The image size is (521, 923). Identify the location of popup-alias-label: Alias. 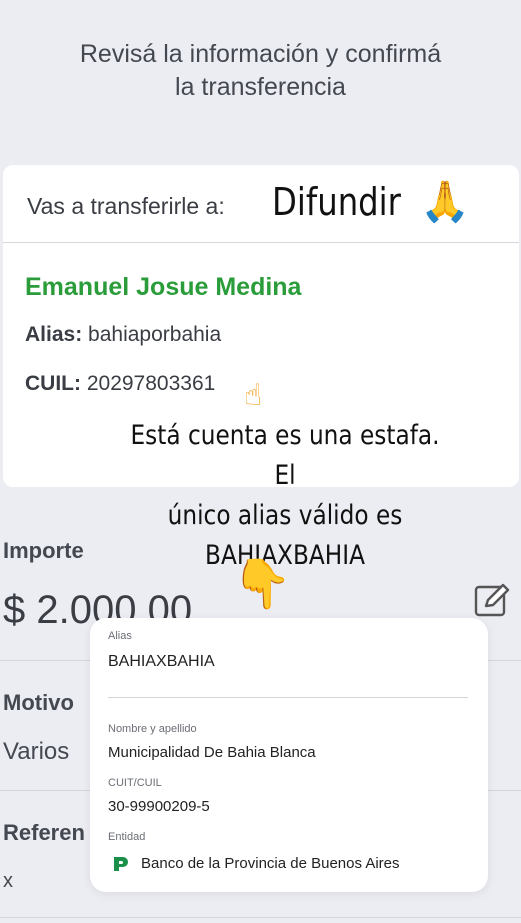
(120, 636).